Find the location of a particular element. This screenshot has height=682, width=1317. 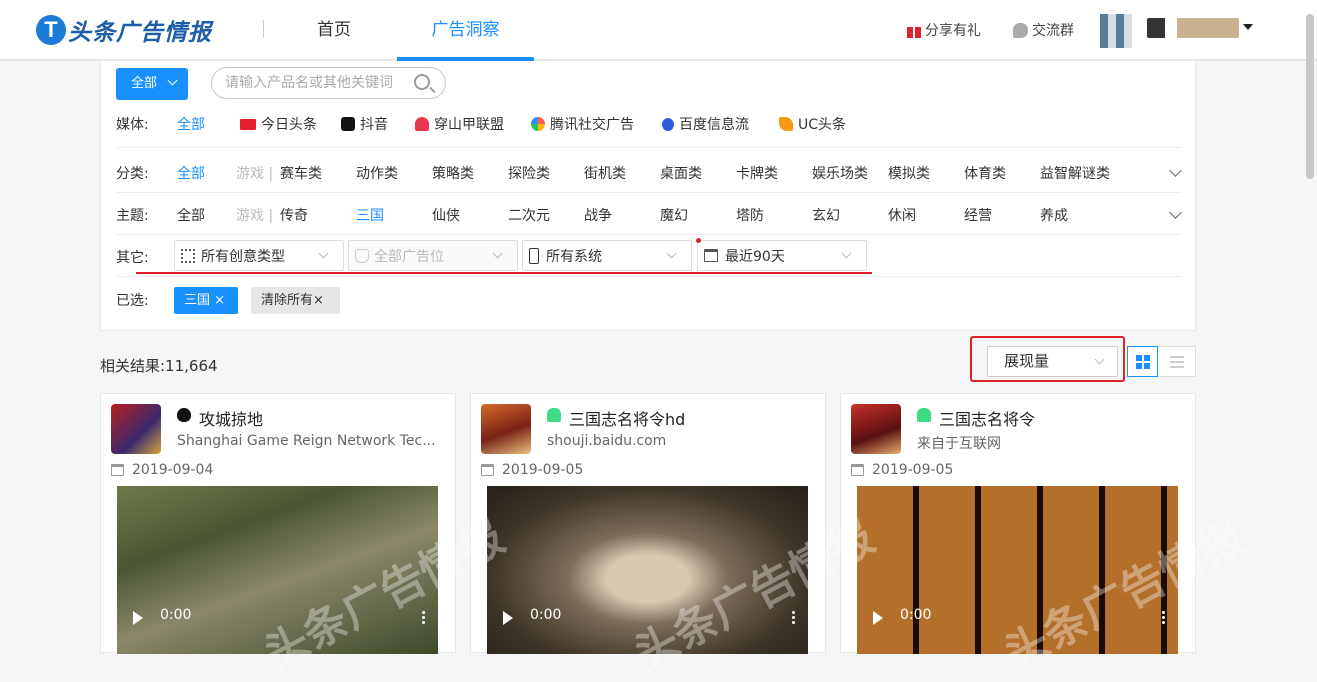

theme-item: 仙侠 is located at coordinates (446, 215).